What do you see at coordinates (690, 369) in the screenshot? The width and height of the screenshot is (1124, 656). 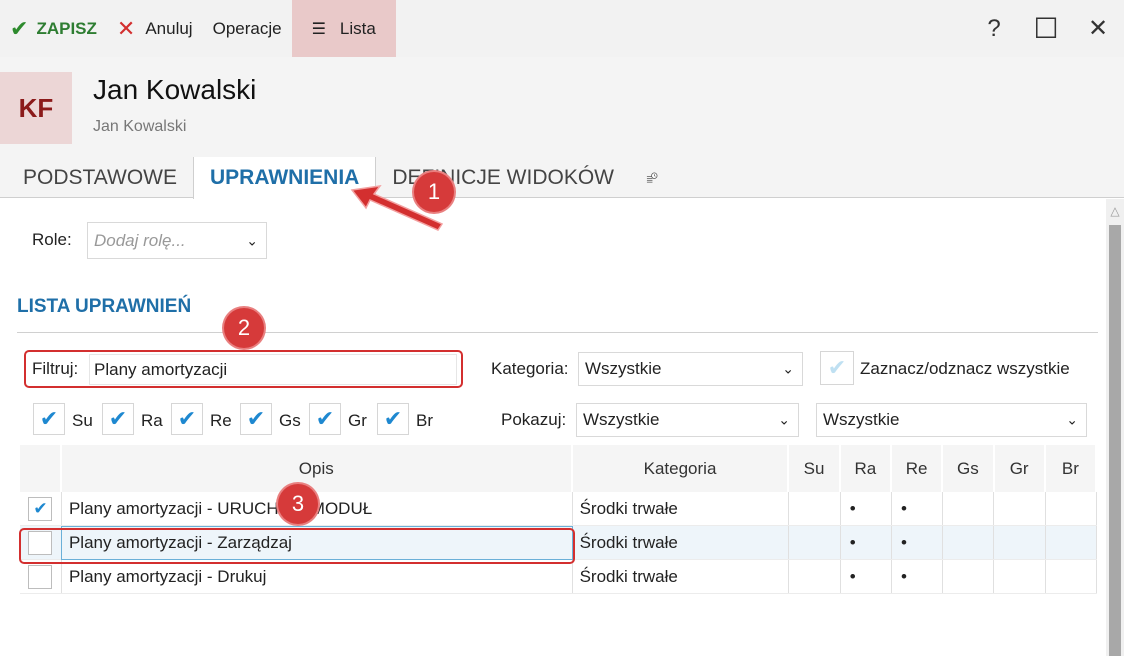 I see `category-select: Wszystkie ⌄` at bounding box center [690, 369].